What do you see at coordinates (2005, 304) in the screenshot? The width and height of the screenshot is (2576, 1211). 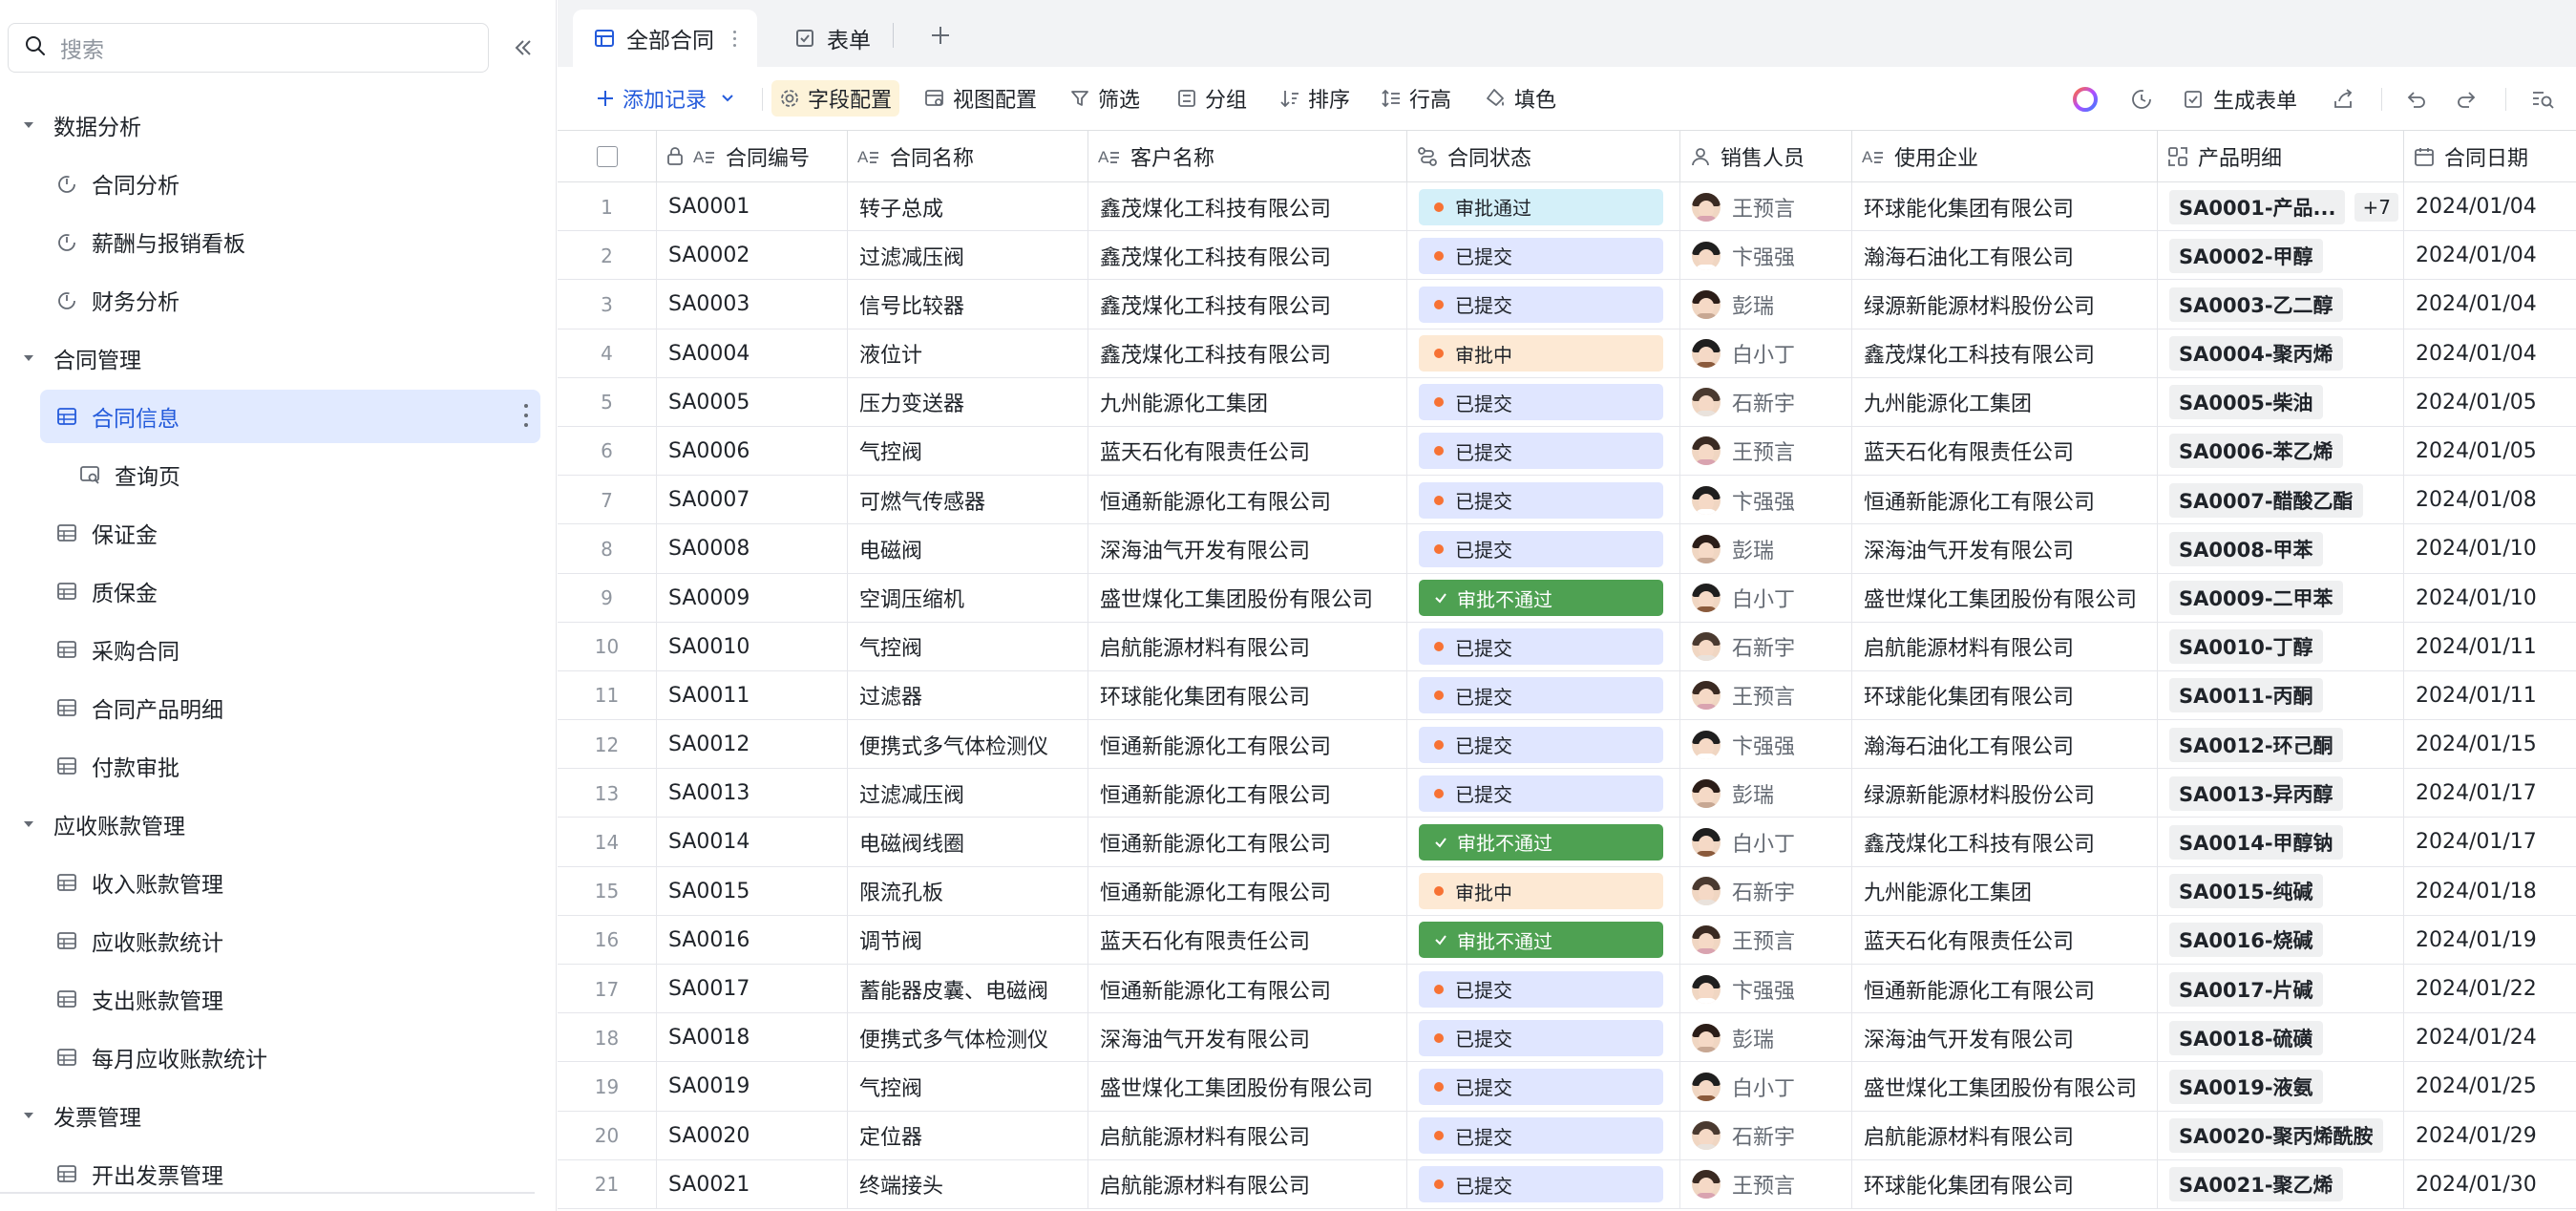 I see `using-company-cell: 绿源新能源材料股份公司` at bounding box center [2005, 304].